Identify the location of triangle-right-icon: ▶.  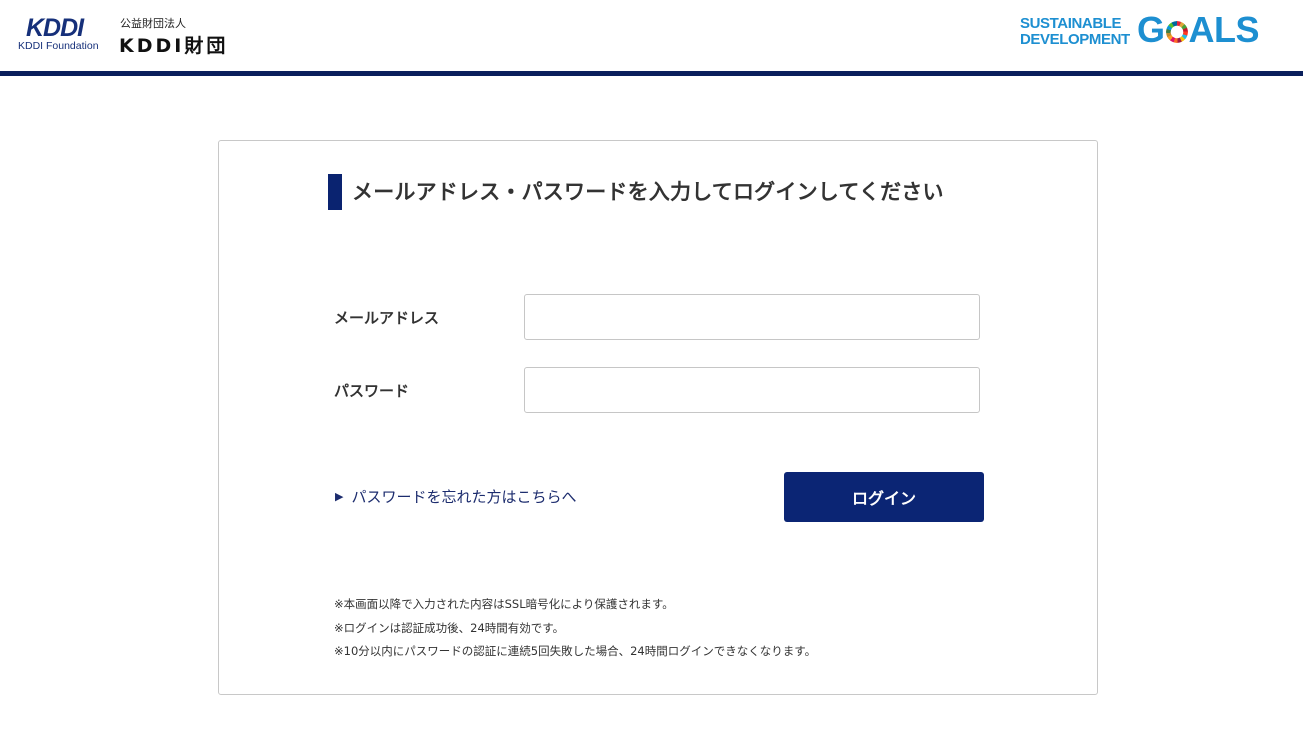
(339, 496).